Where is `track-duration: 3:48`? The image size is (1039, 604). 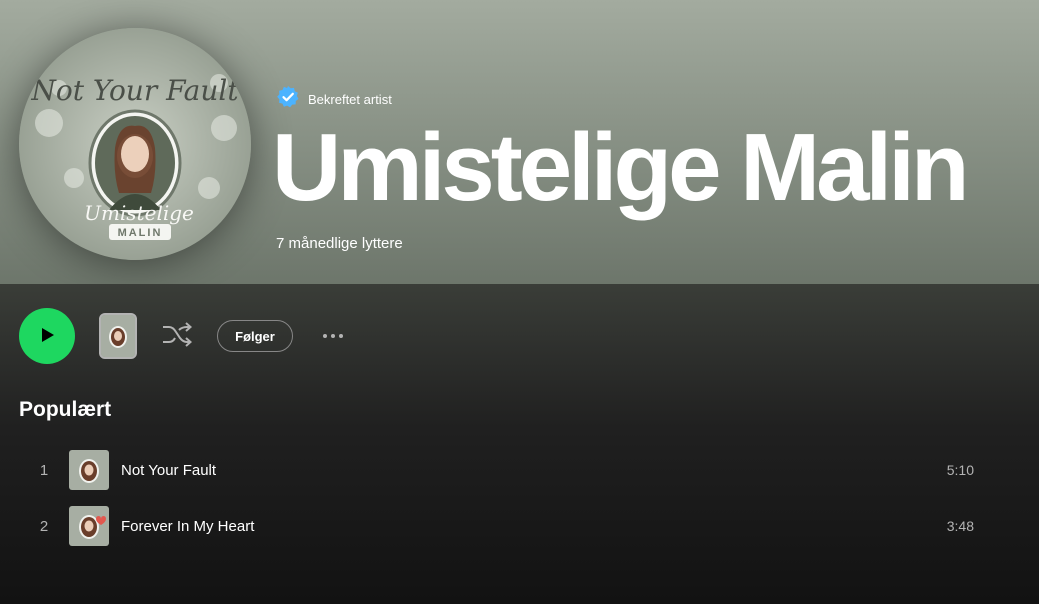
track-duration: 3:48 is located at coordinates (960, 526).